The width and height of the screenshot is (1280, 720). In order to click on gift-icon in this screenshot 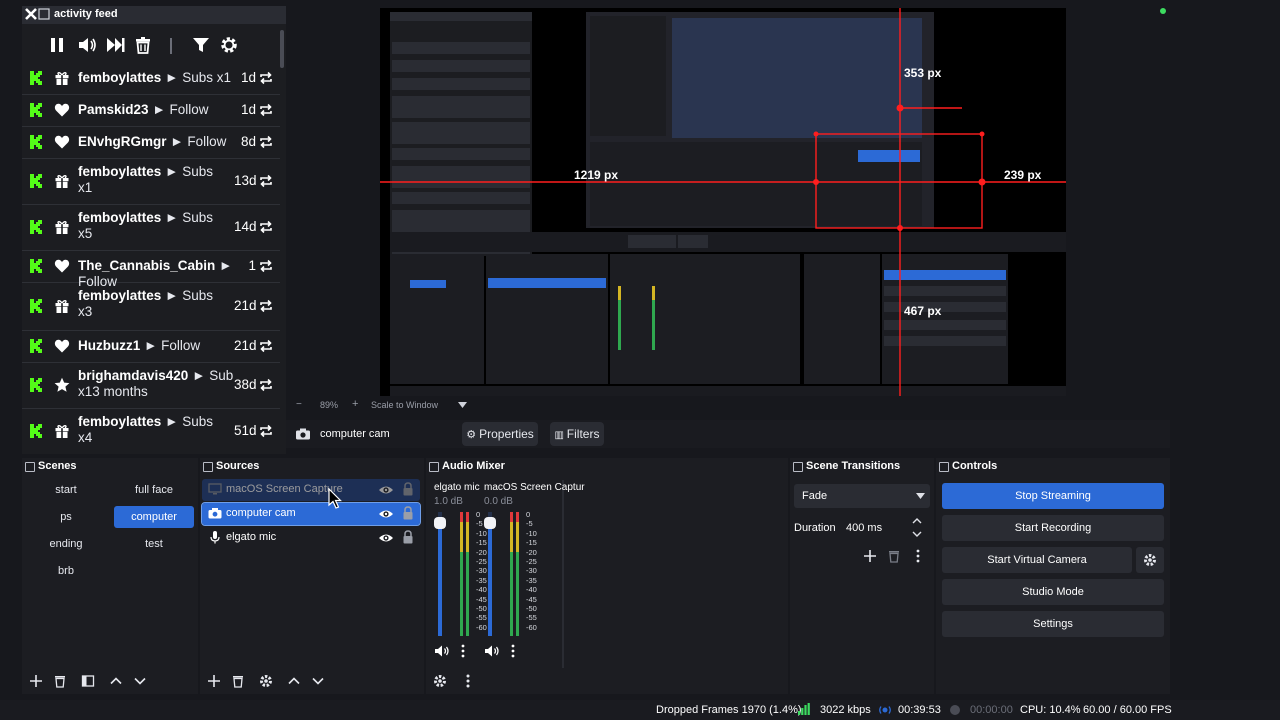, I will do `click(62, 78)`.